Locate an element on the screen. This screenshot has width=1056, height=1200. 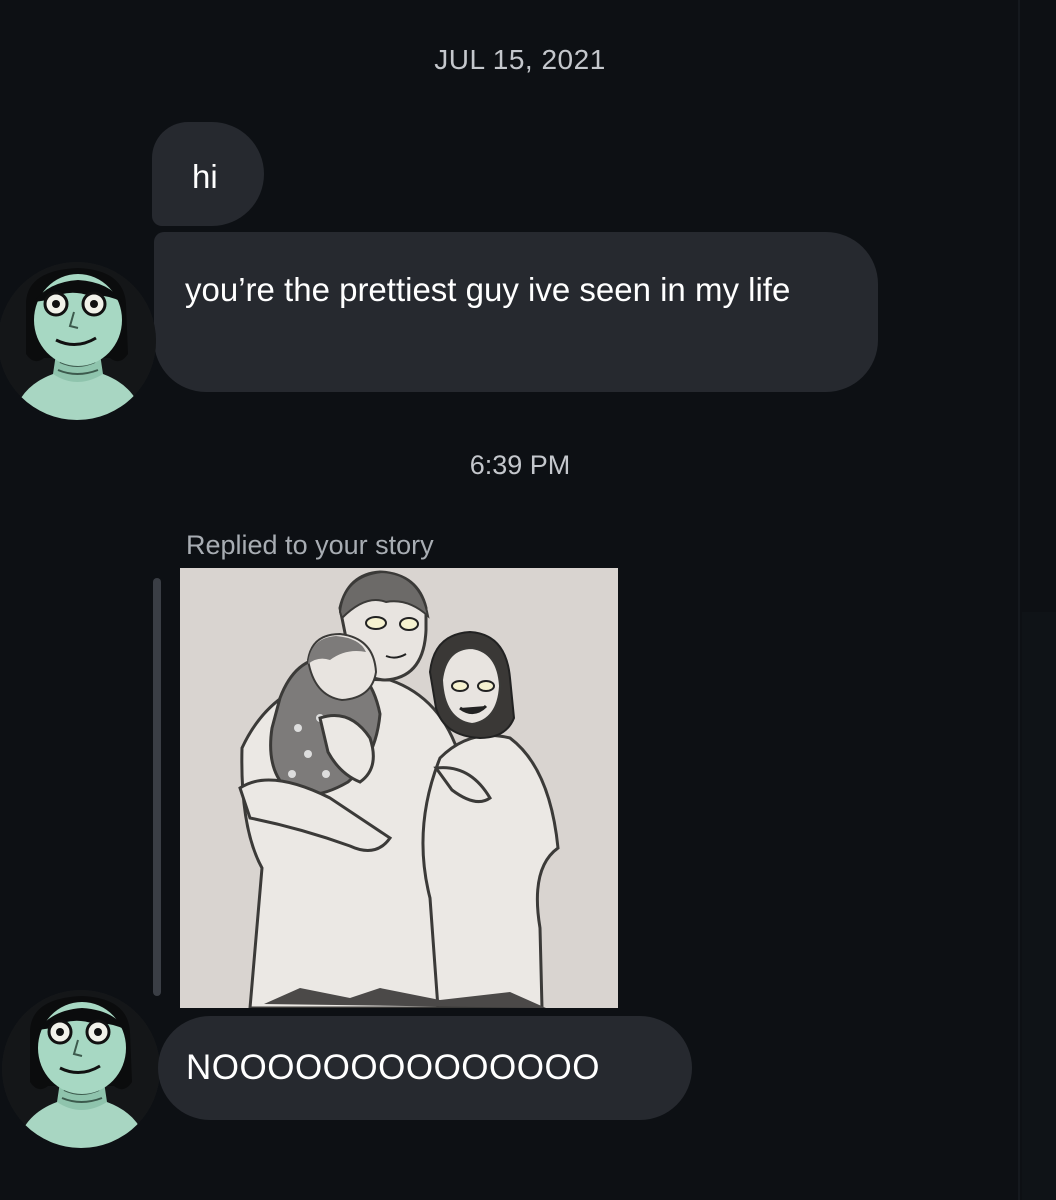
scrollbar-track is located at coordinates (1019, 600).